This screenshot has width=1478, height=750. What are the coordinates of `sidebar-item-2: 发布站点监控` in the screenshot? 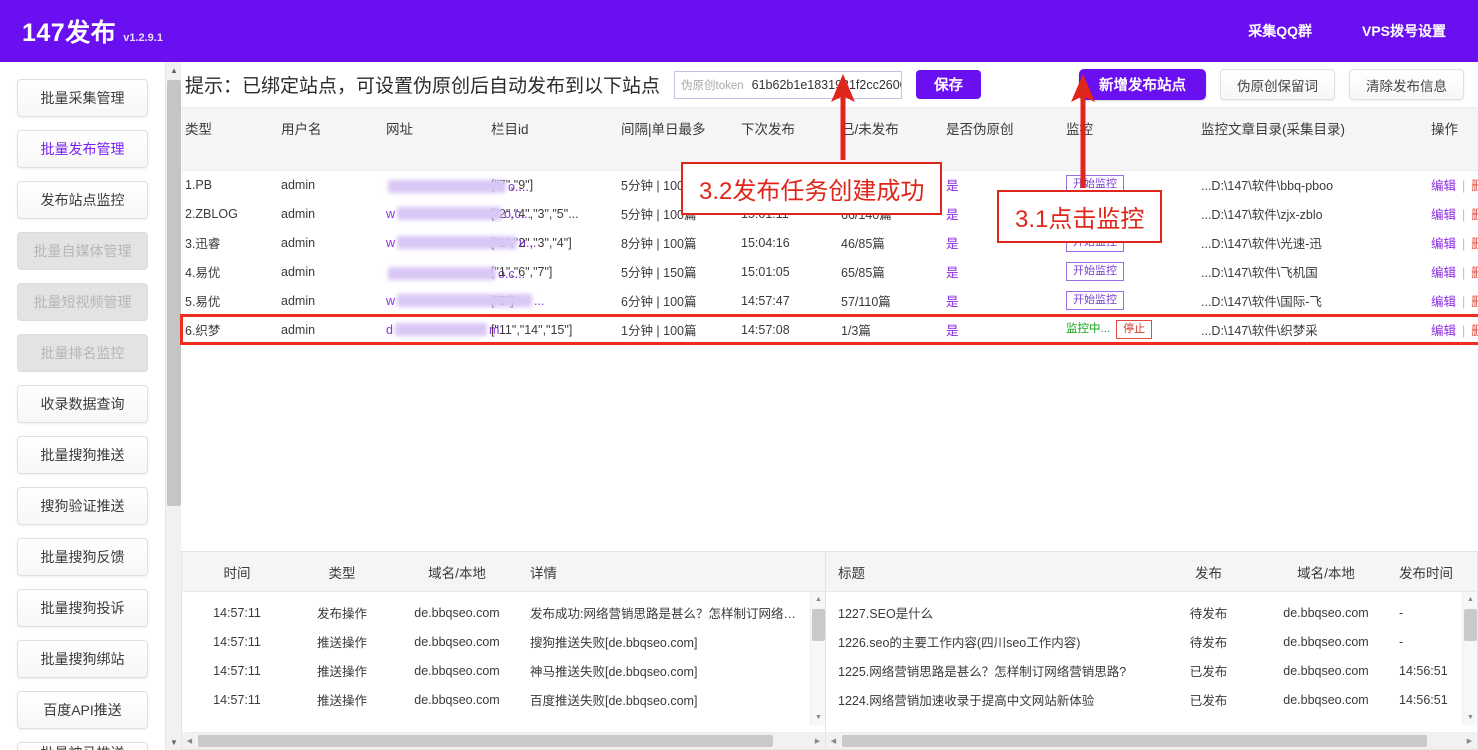 It's located at (82, 200).